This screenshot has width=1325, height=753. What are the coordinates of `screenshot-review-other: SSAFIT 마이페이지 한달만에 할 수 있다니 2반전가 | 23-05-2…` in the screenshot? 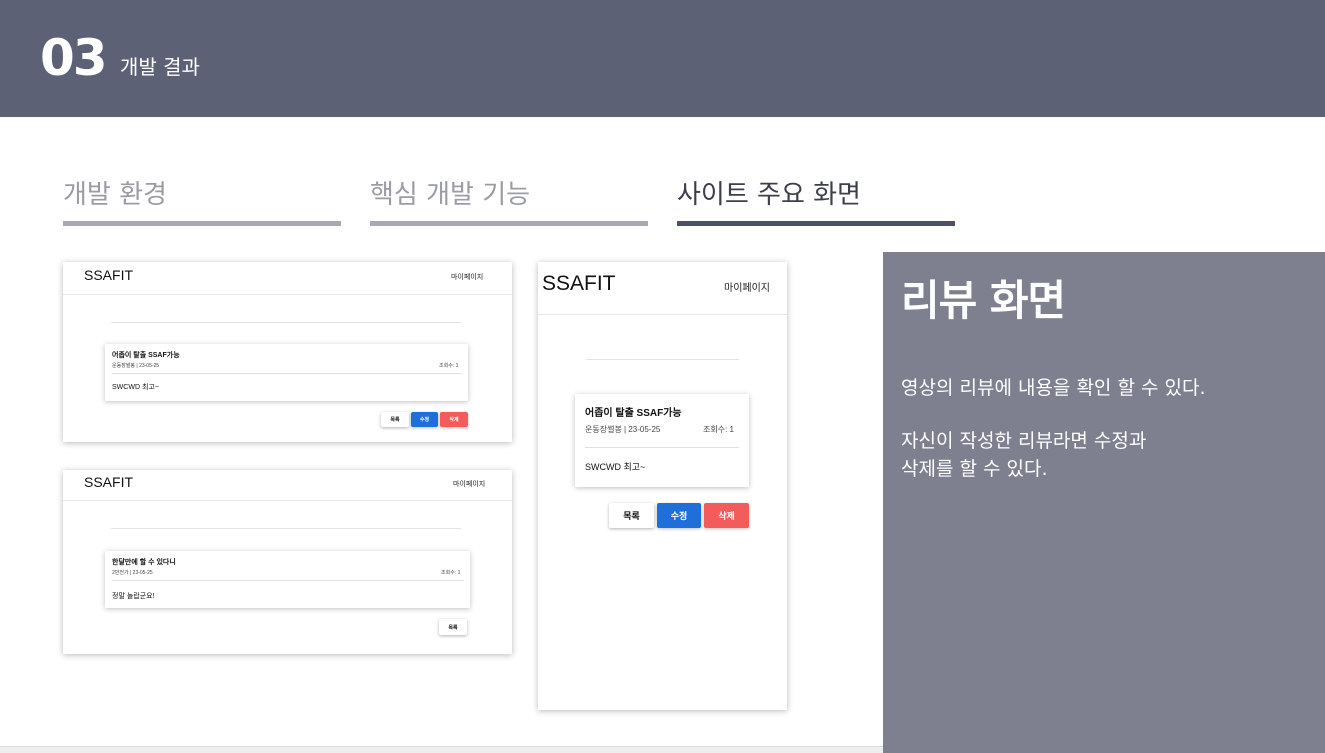 It's located at (287, 562).